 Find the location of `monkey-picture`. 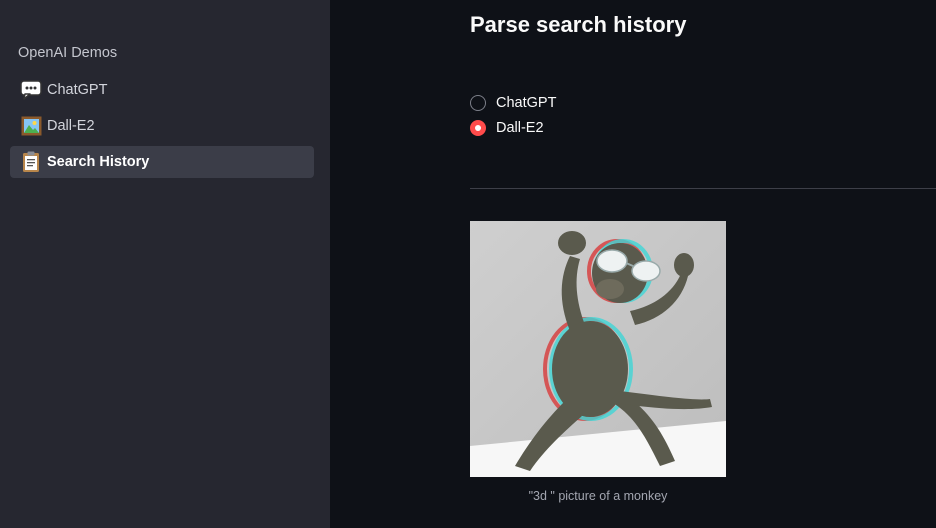

monkey-picture is located at coordinates (598, 349).